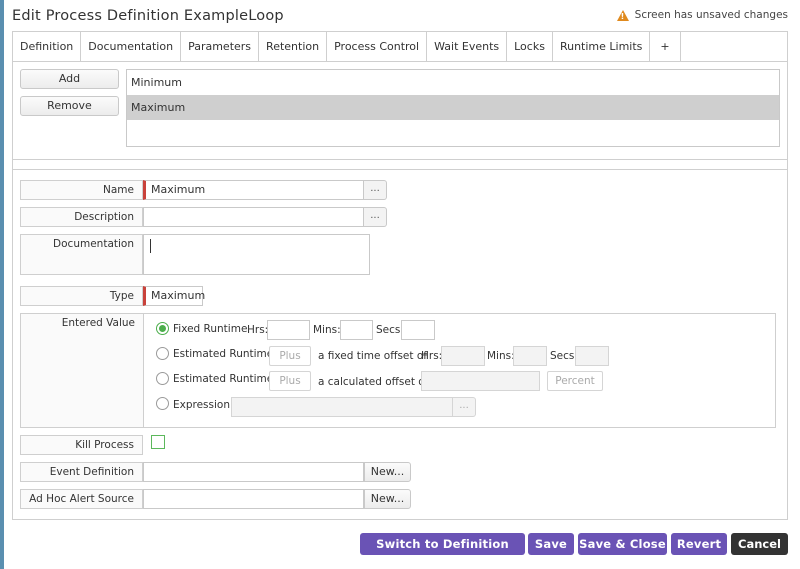  Describe the element at coordinates (530, 356) in the screenshot. I see `offset-mins-input` at that location.